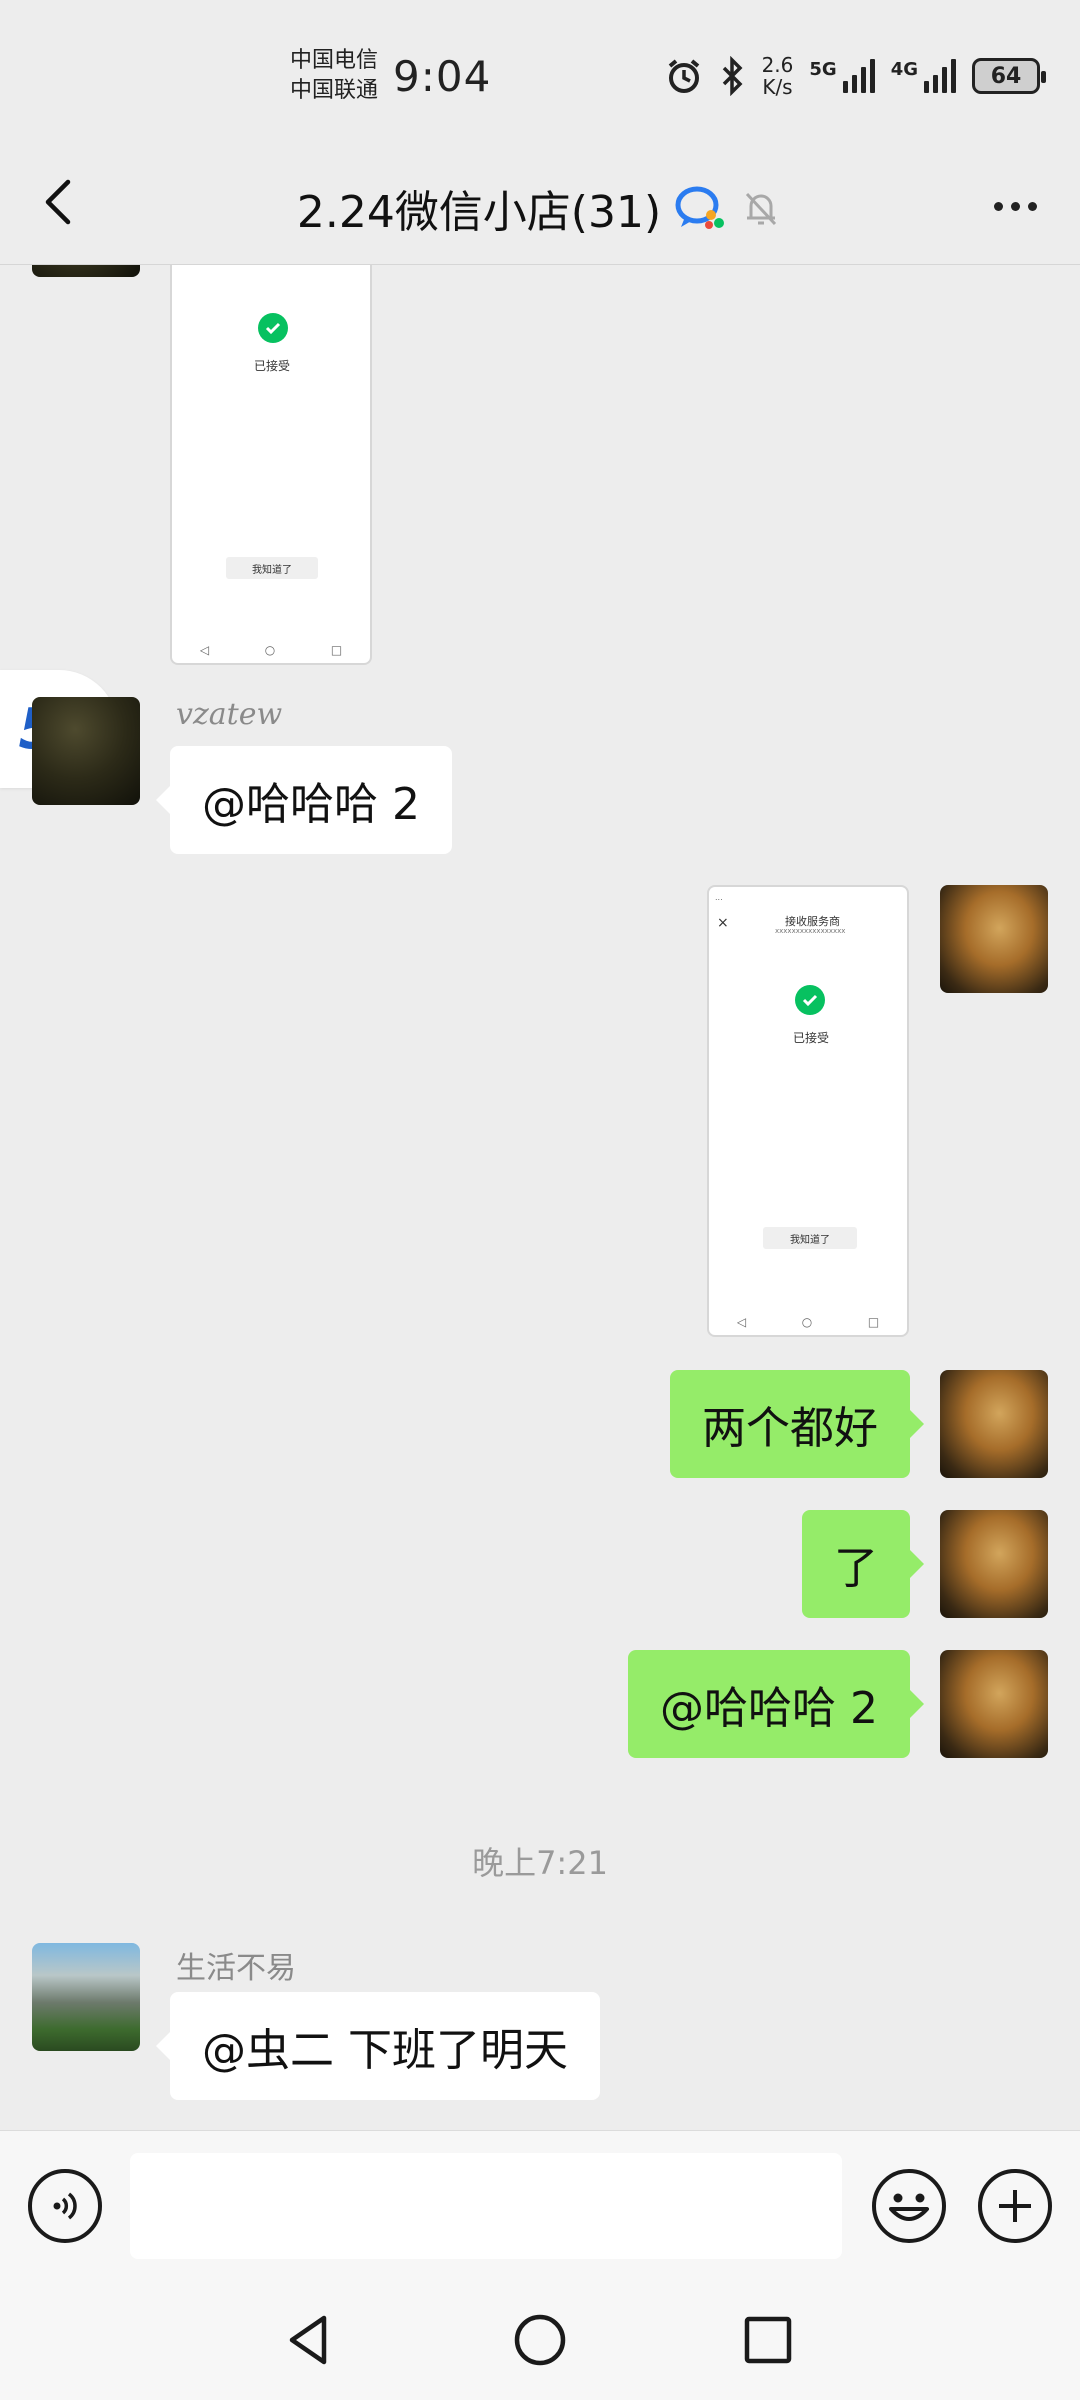 The height and width of the screenshot is (2400, 1080). What do you see at coordinates (65, 2206) in the screenshot?
I see `voice-icon` at bounding box center [65, 2206].